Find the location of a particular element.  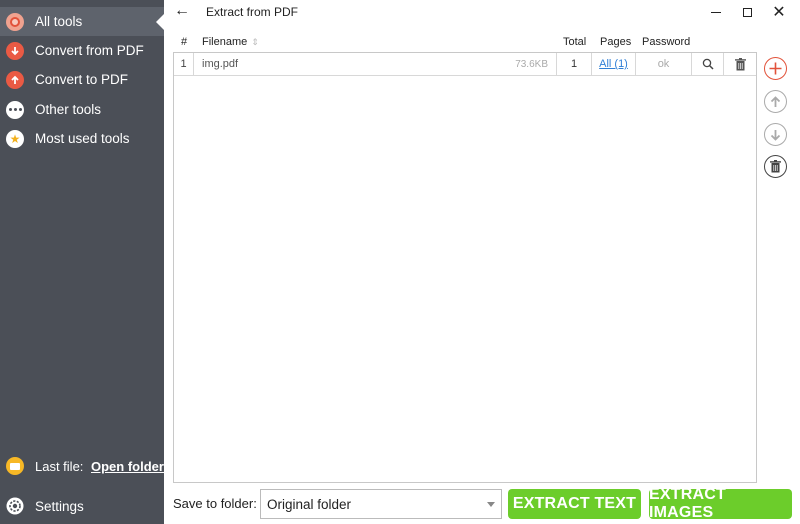

sidebar-item-label: All tools is located at coordinates (59, 21).